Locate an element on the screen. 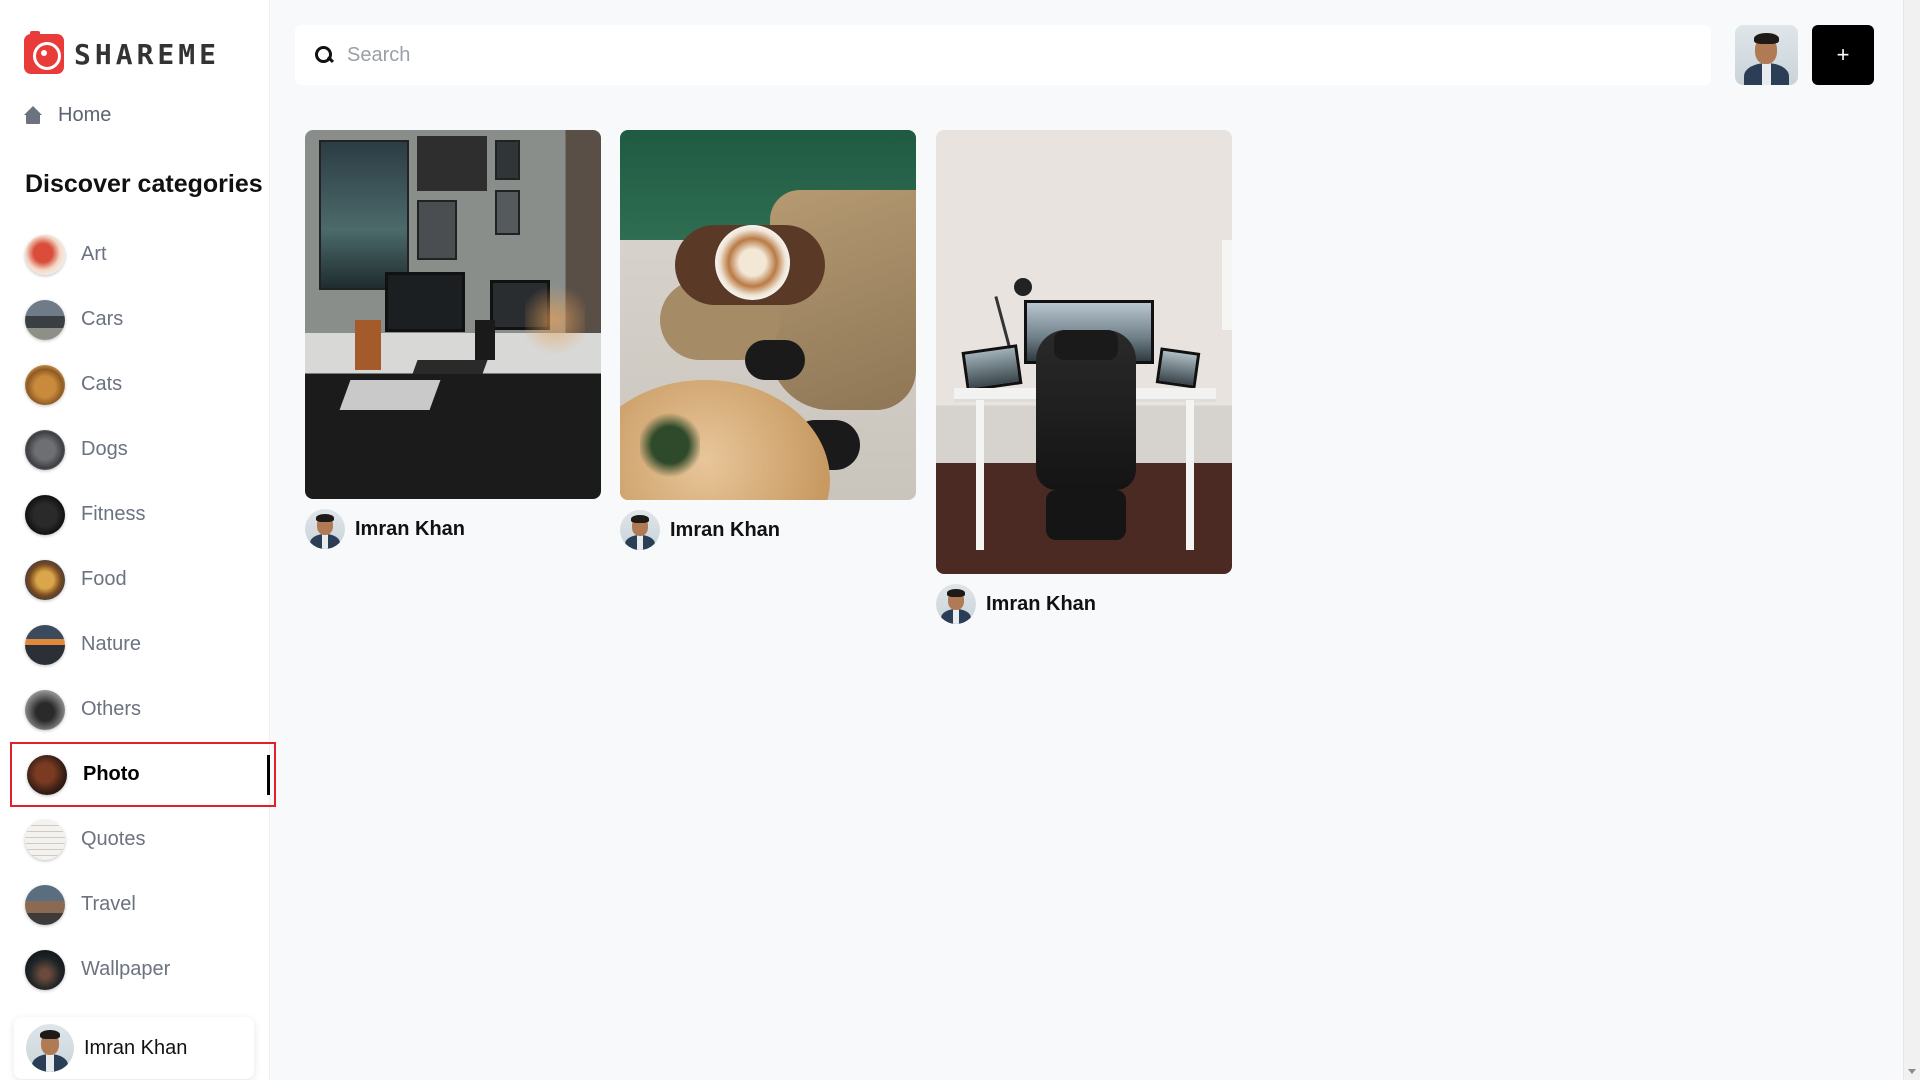 The width and height of the screenshot is (1920, 1080). category-label: Quotes is located at coordinates (113, 839).